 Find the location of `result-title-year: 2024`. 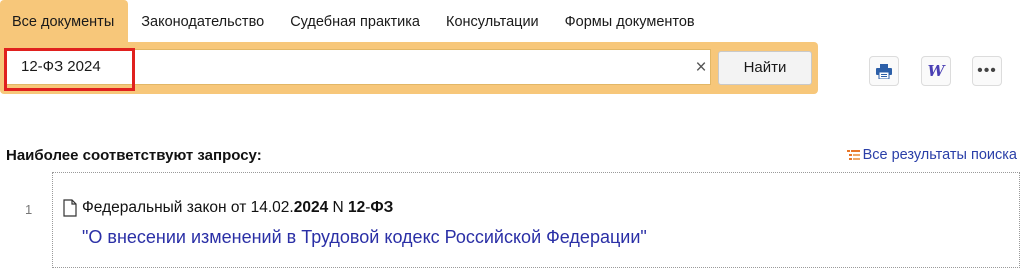

result-title-year: 2024 is located at coordinates (311, 207).